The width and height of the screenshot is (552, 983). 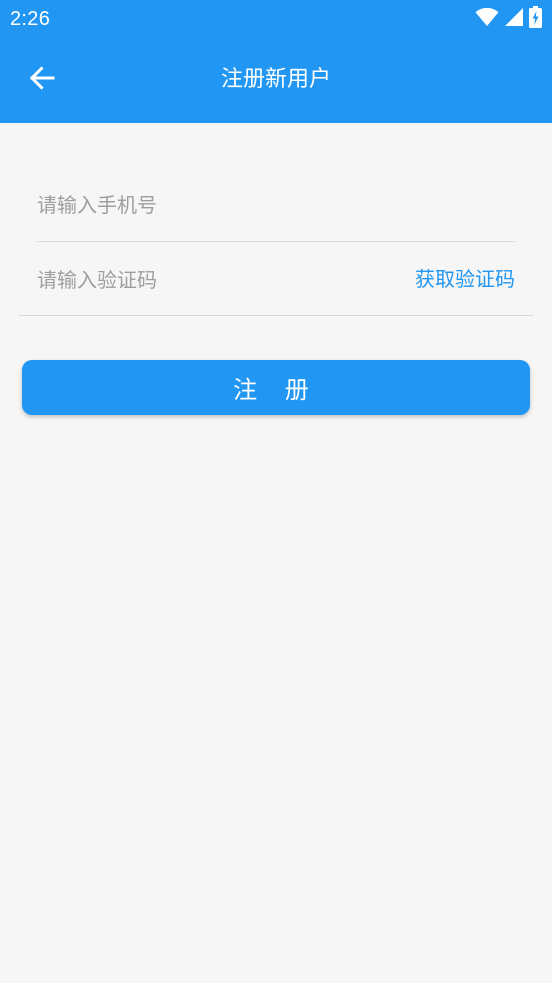 I want to click on register-button: 注 册, so click(x=276, y=387).